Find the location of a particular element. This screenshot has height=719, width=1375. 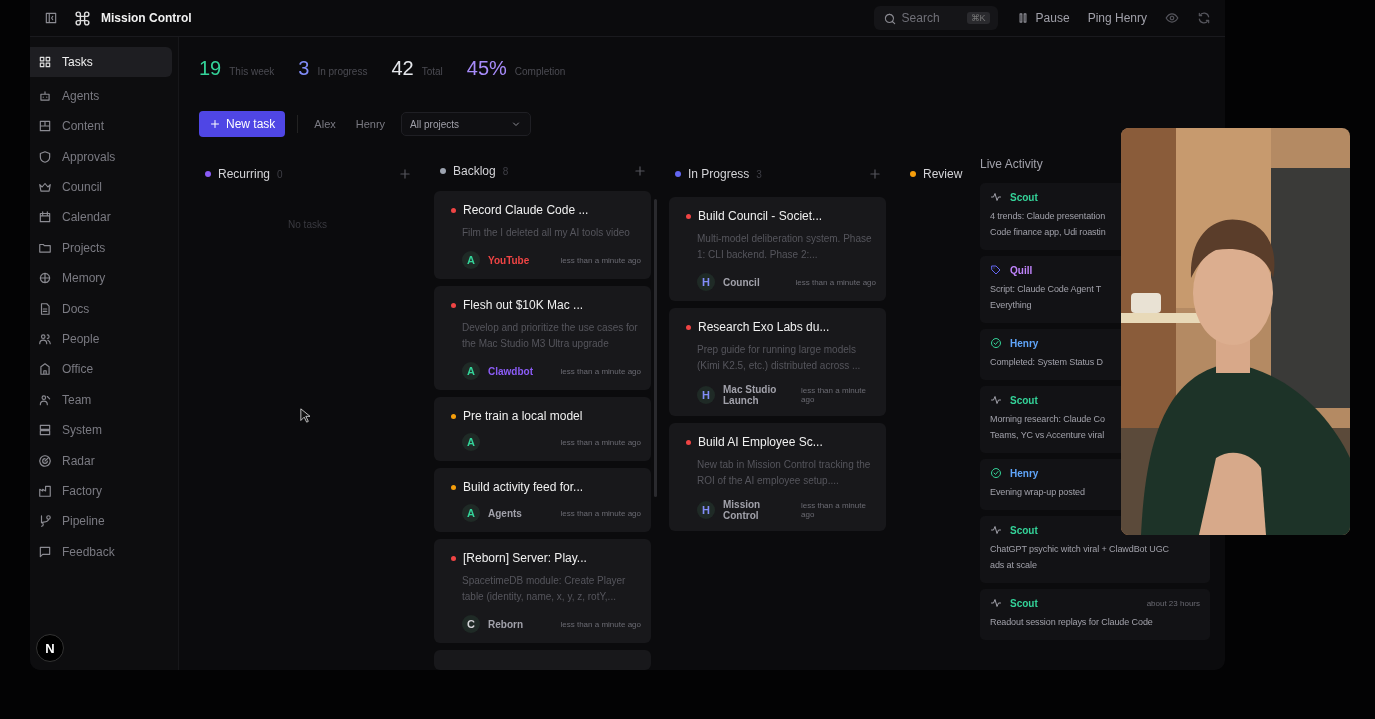

stat-value: 45% is located at coordinates (486, 68).